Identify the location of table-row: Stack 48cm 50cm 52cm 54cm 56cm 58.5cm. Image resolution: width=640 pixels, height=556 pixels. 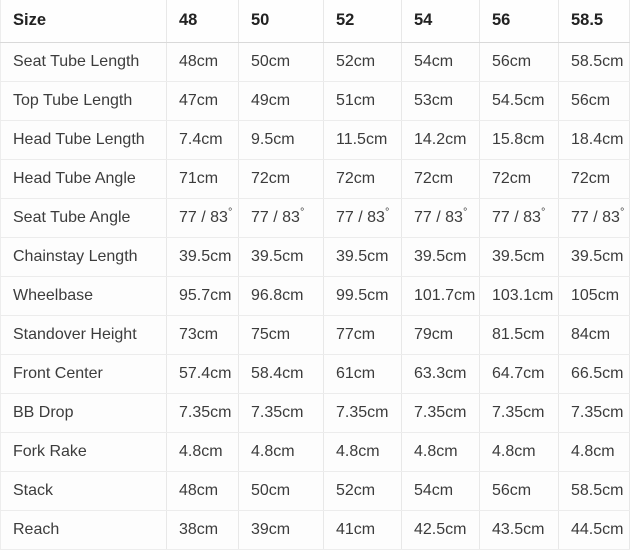
(315, 491).